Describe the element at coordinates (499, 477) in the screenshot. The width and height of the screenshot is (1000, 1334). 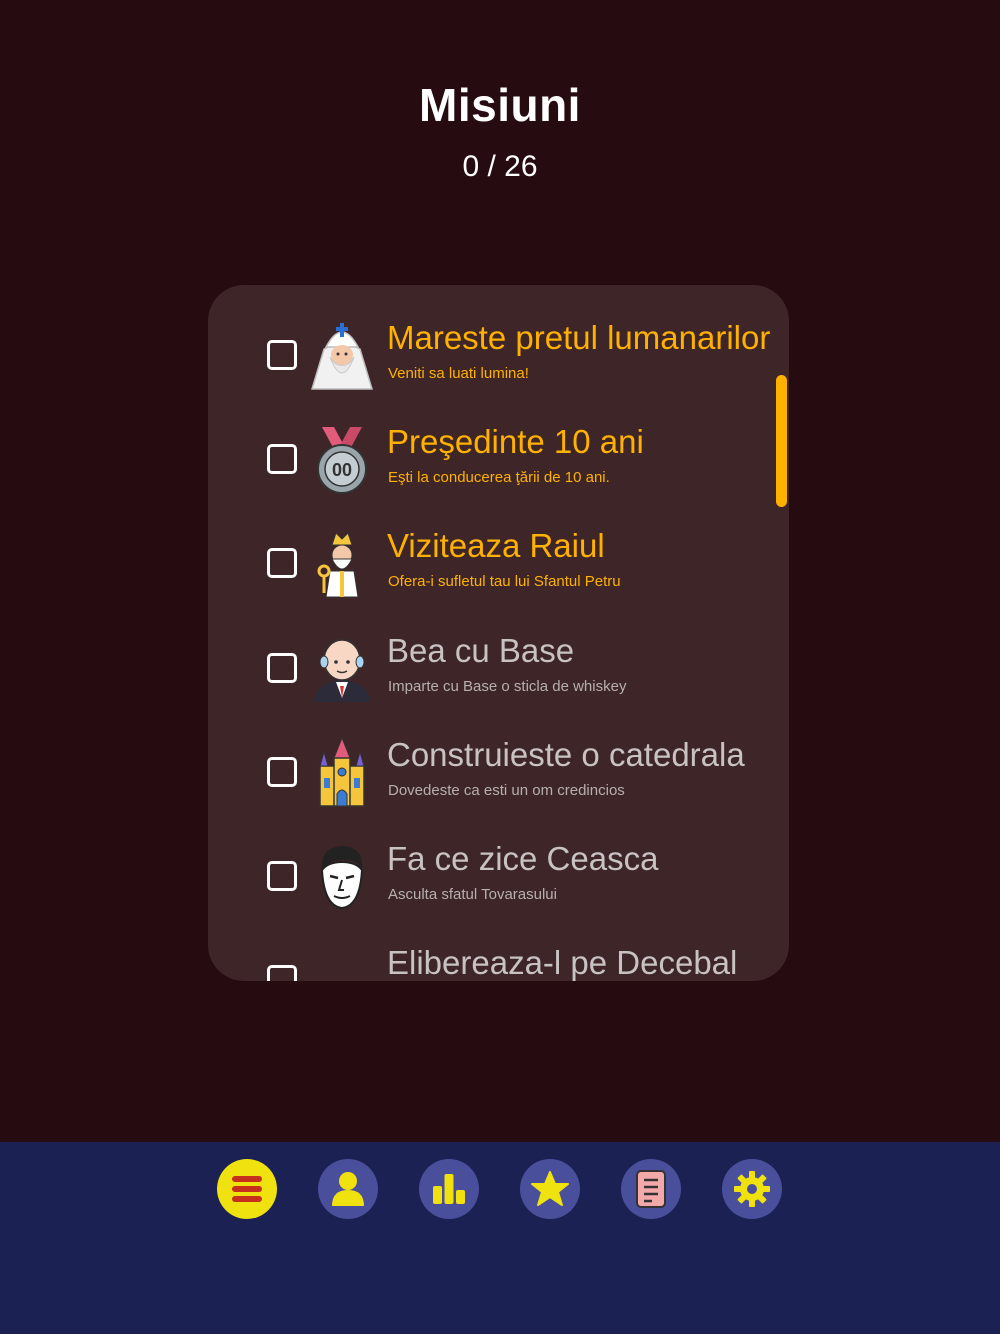
I see `mission-subtitle: Eşti la conducerea ţării de 10 ani.` at that location.